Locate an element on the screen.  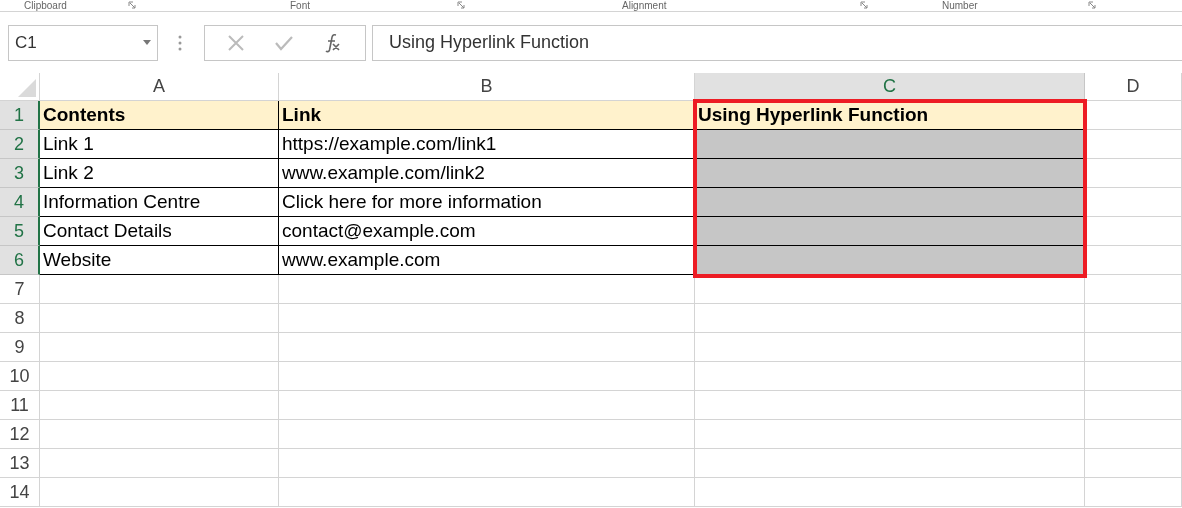
table-cell: Link 1 is located at coordinates (159, 144).